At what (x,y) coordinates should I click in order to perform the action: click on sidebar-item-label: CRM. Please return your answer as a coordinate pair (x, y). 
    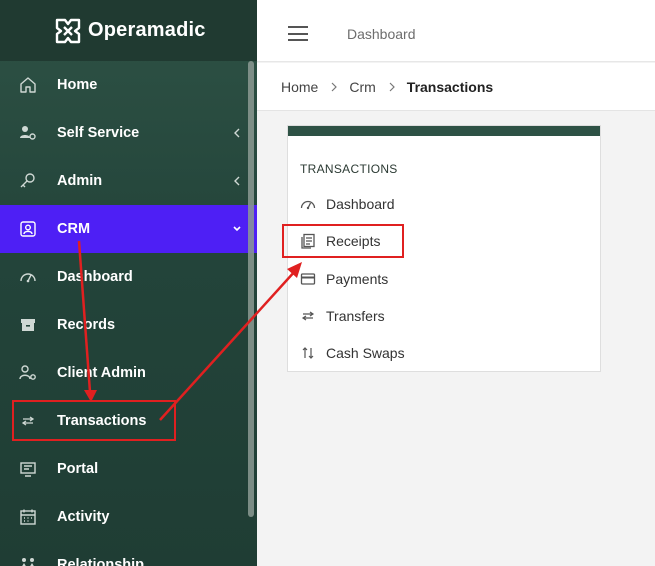
    Looking at the image, I should click on (74, 229).